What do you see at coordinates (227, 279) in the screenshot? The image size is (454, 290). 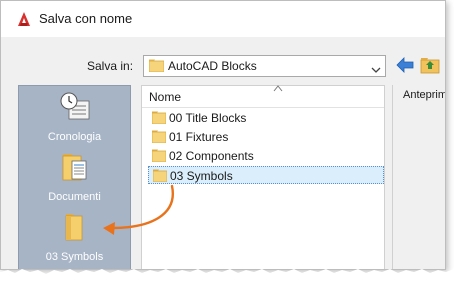 I see `torn-edge` at bounding box center [227, 279].